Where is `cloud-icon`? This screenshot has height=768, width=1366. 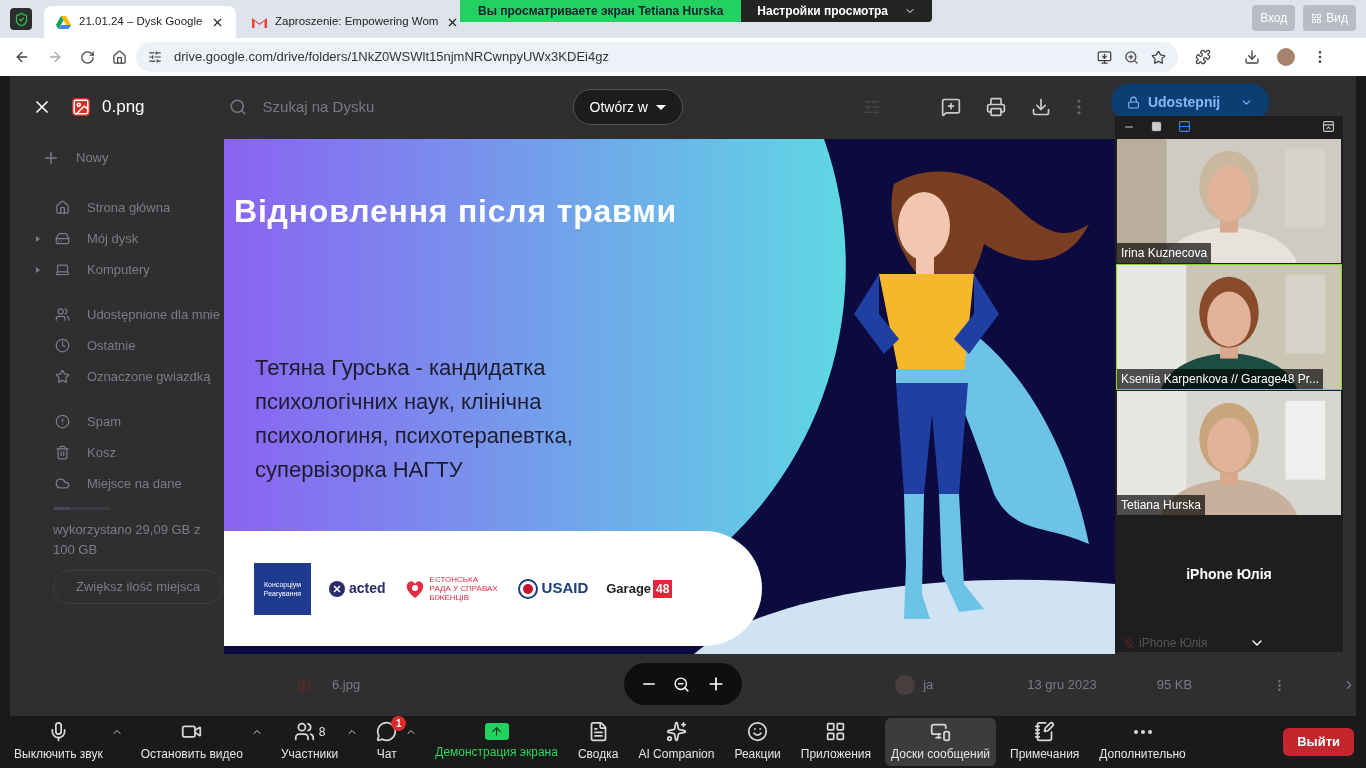 cloud-icon is located at coordinates (62, 483).